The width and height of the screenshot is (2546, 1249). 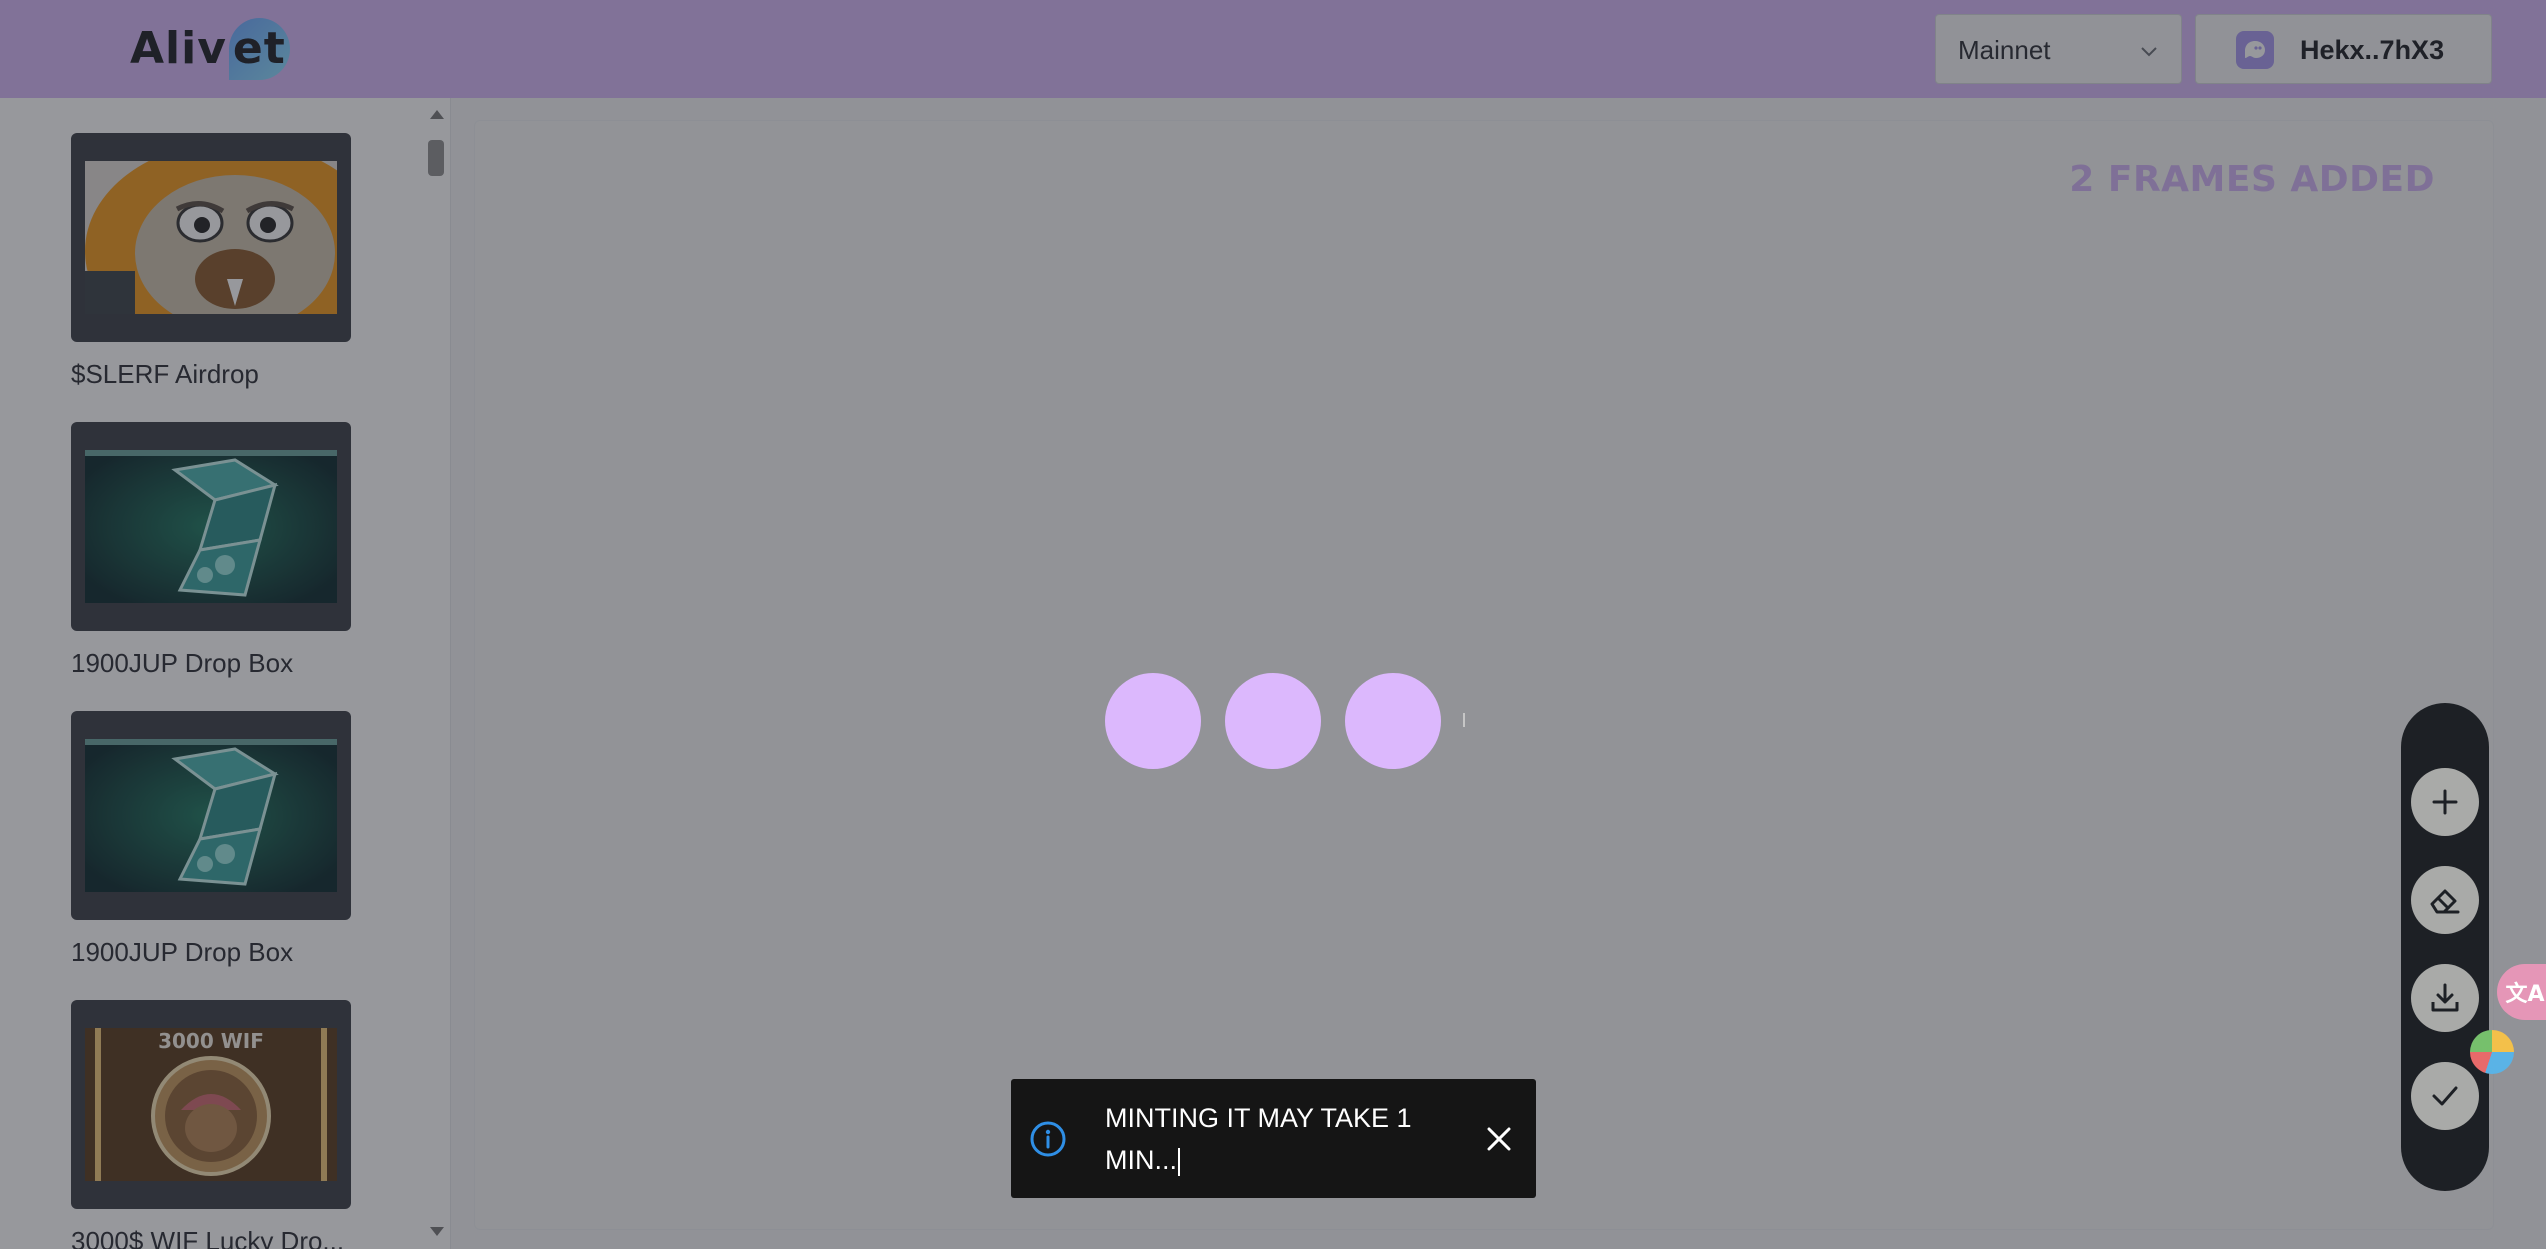 I want to click on canvas-toolbar, so click(x=2445, y=947).